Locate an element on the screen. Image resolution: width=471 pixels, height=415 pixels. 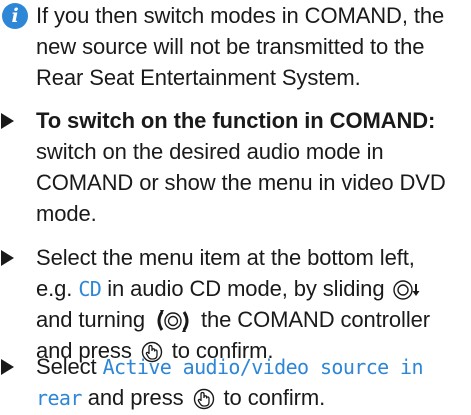
step-text-line-1: Select Active audio/video source in is located at coordinates (235, 366).